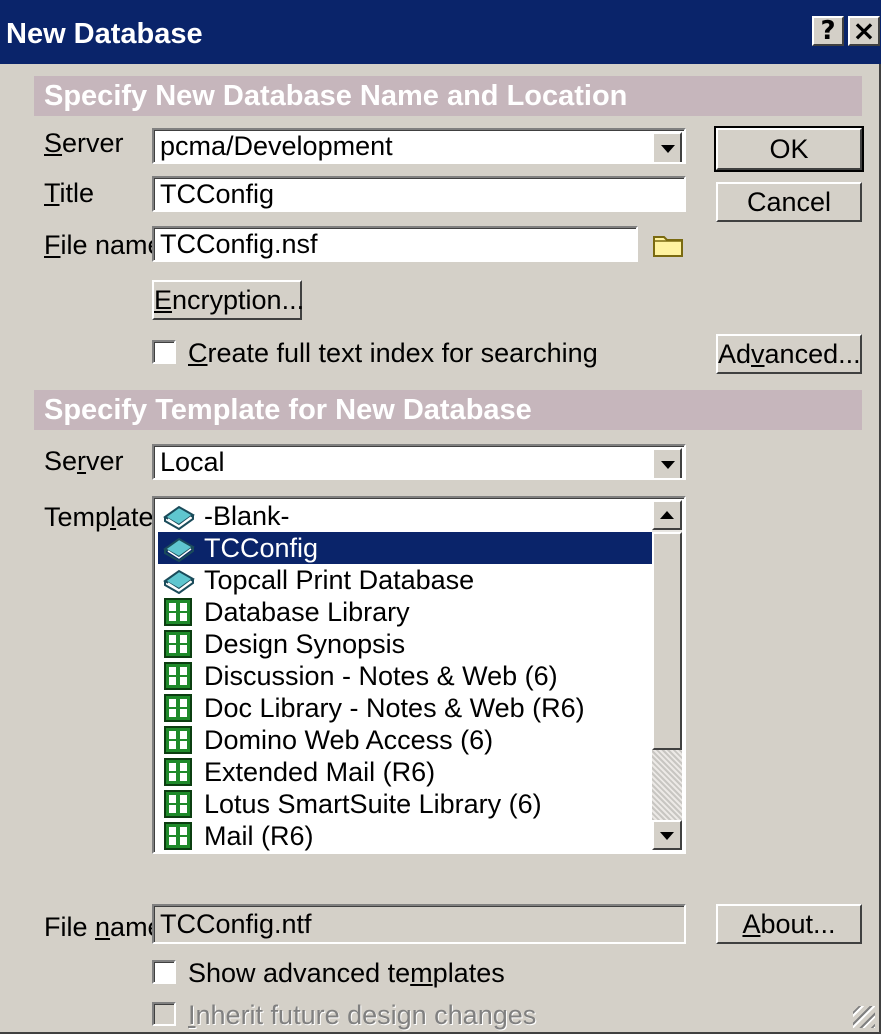 This screenshot has height=1034, width=881. I want to click on scroll-track, so click(667, 785).